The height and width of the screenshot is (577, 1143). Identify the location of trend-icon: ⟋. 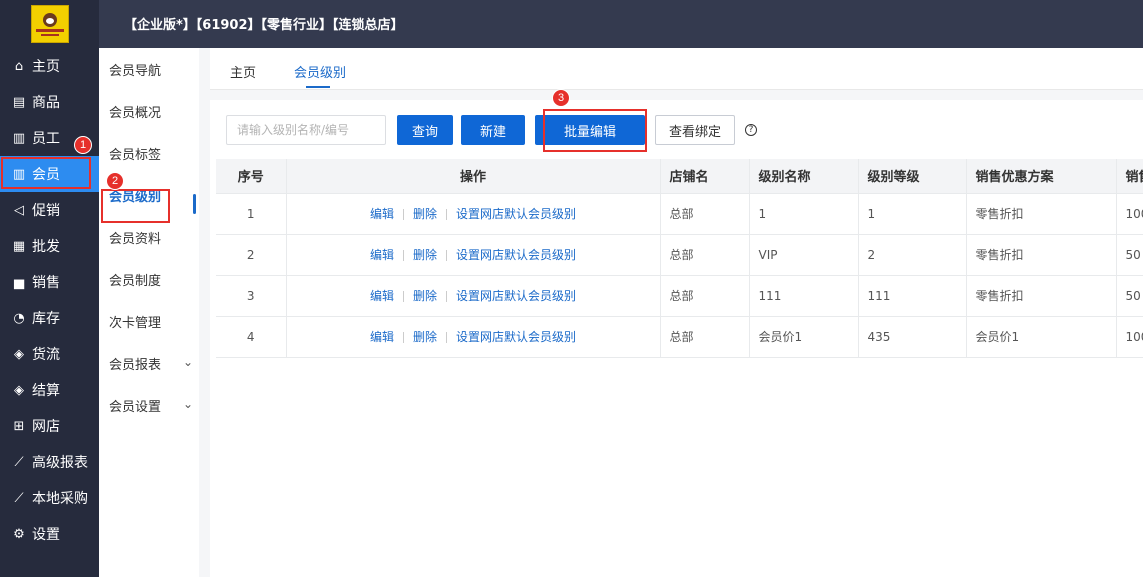
(19, 498).